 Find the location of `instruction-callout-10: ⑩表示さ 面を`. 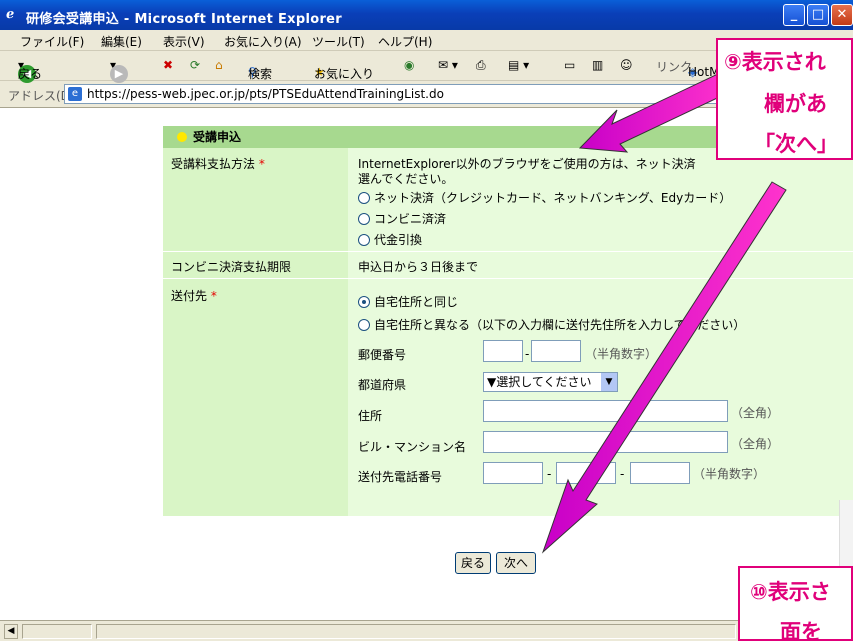

instruction-callout-10: ⑩表示さ 面を is located at coordinates (795, 603).